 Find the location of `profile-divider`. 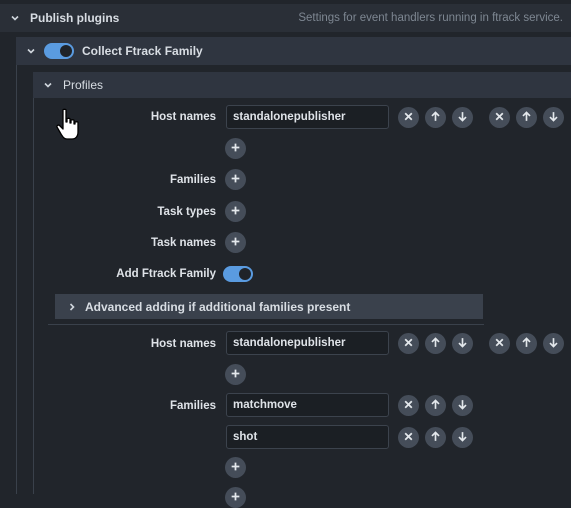

profile-divider is located at coordinates (266, 324).